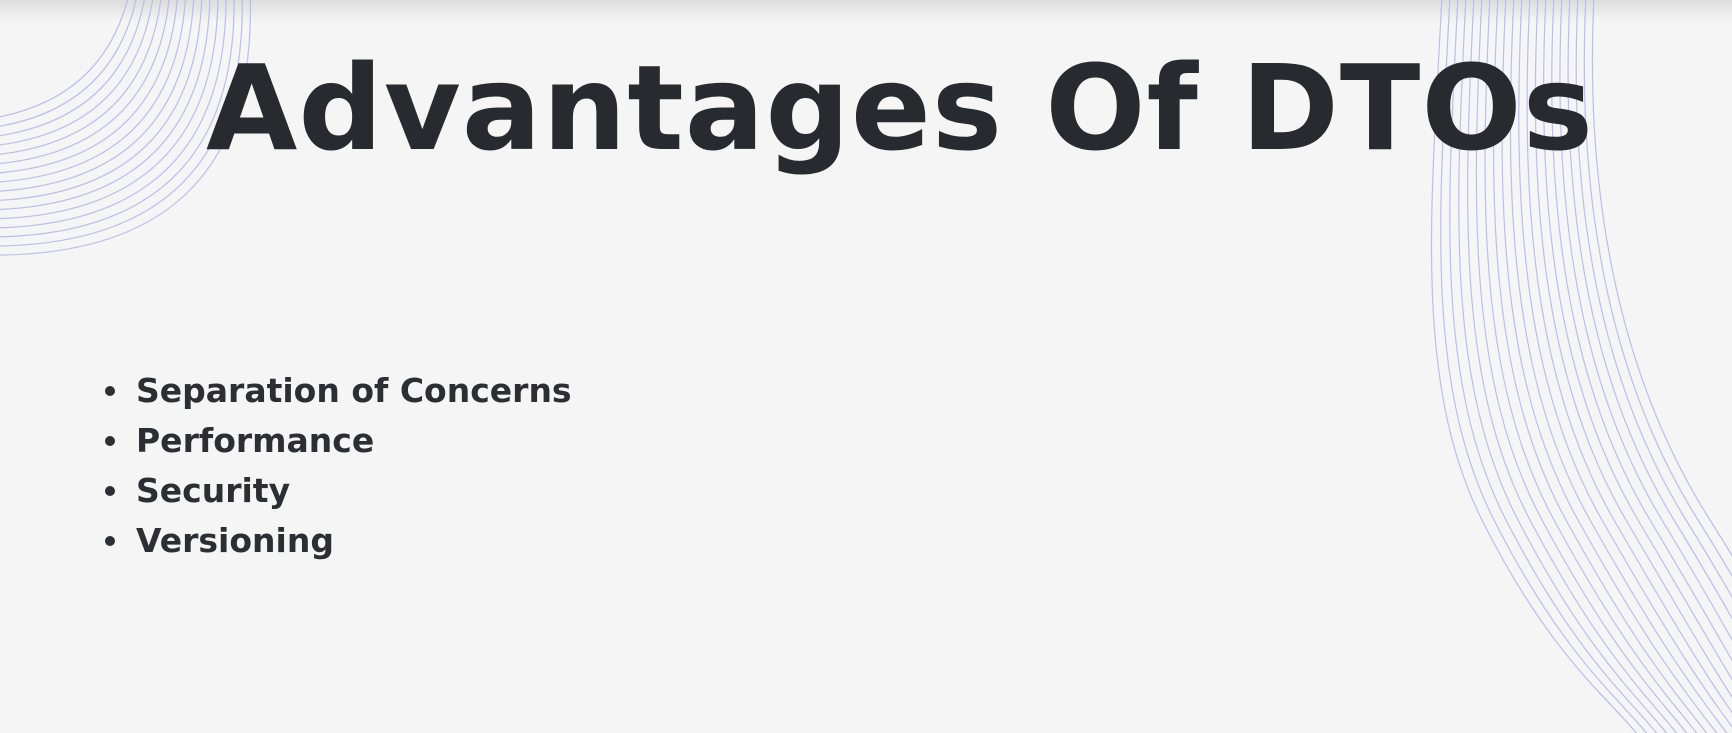 The width and height of the screenshot is (1732, 733). I want to click on bullet-text: Security, so click(213, 490).